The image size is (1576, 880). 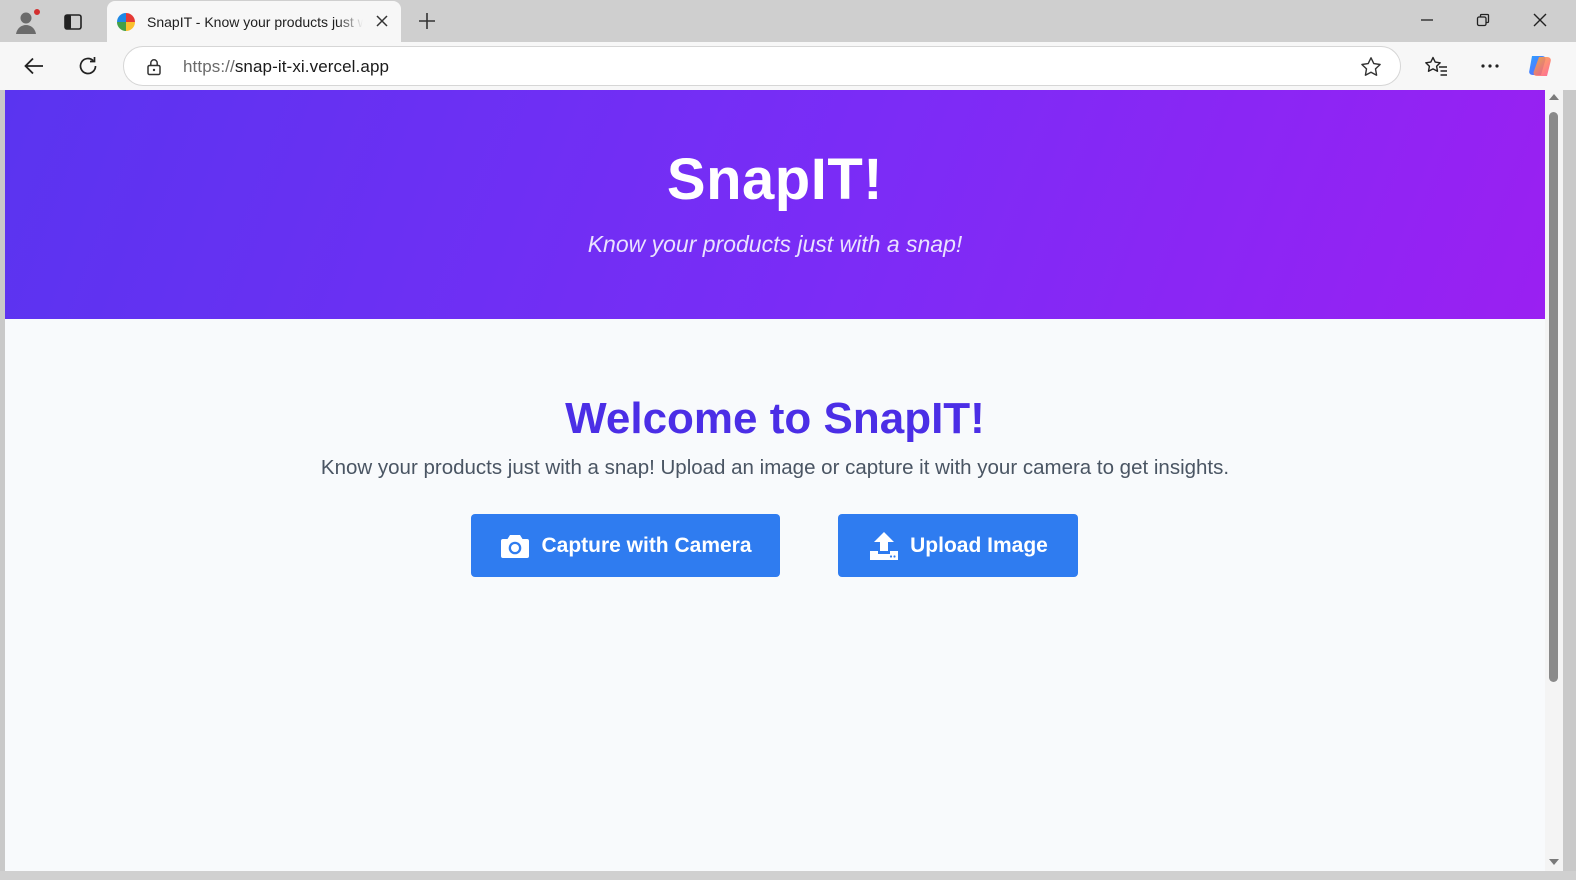 What do you see at coordinates (312, 66) in the screenshot?
I see `url-host: snap-it-xi.vercel.app` at bounding box center [312, 66].